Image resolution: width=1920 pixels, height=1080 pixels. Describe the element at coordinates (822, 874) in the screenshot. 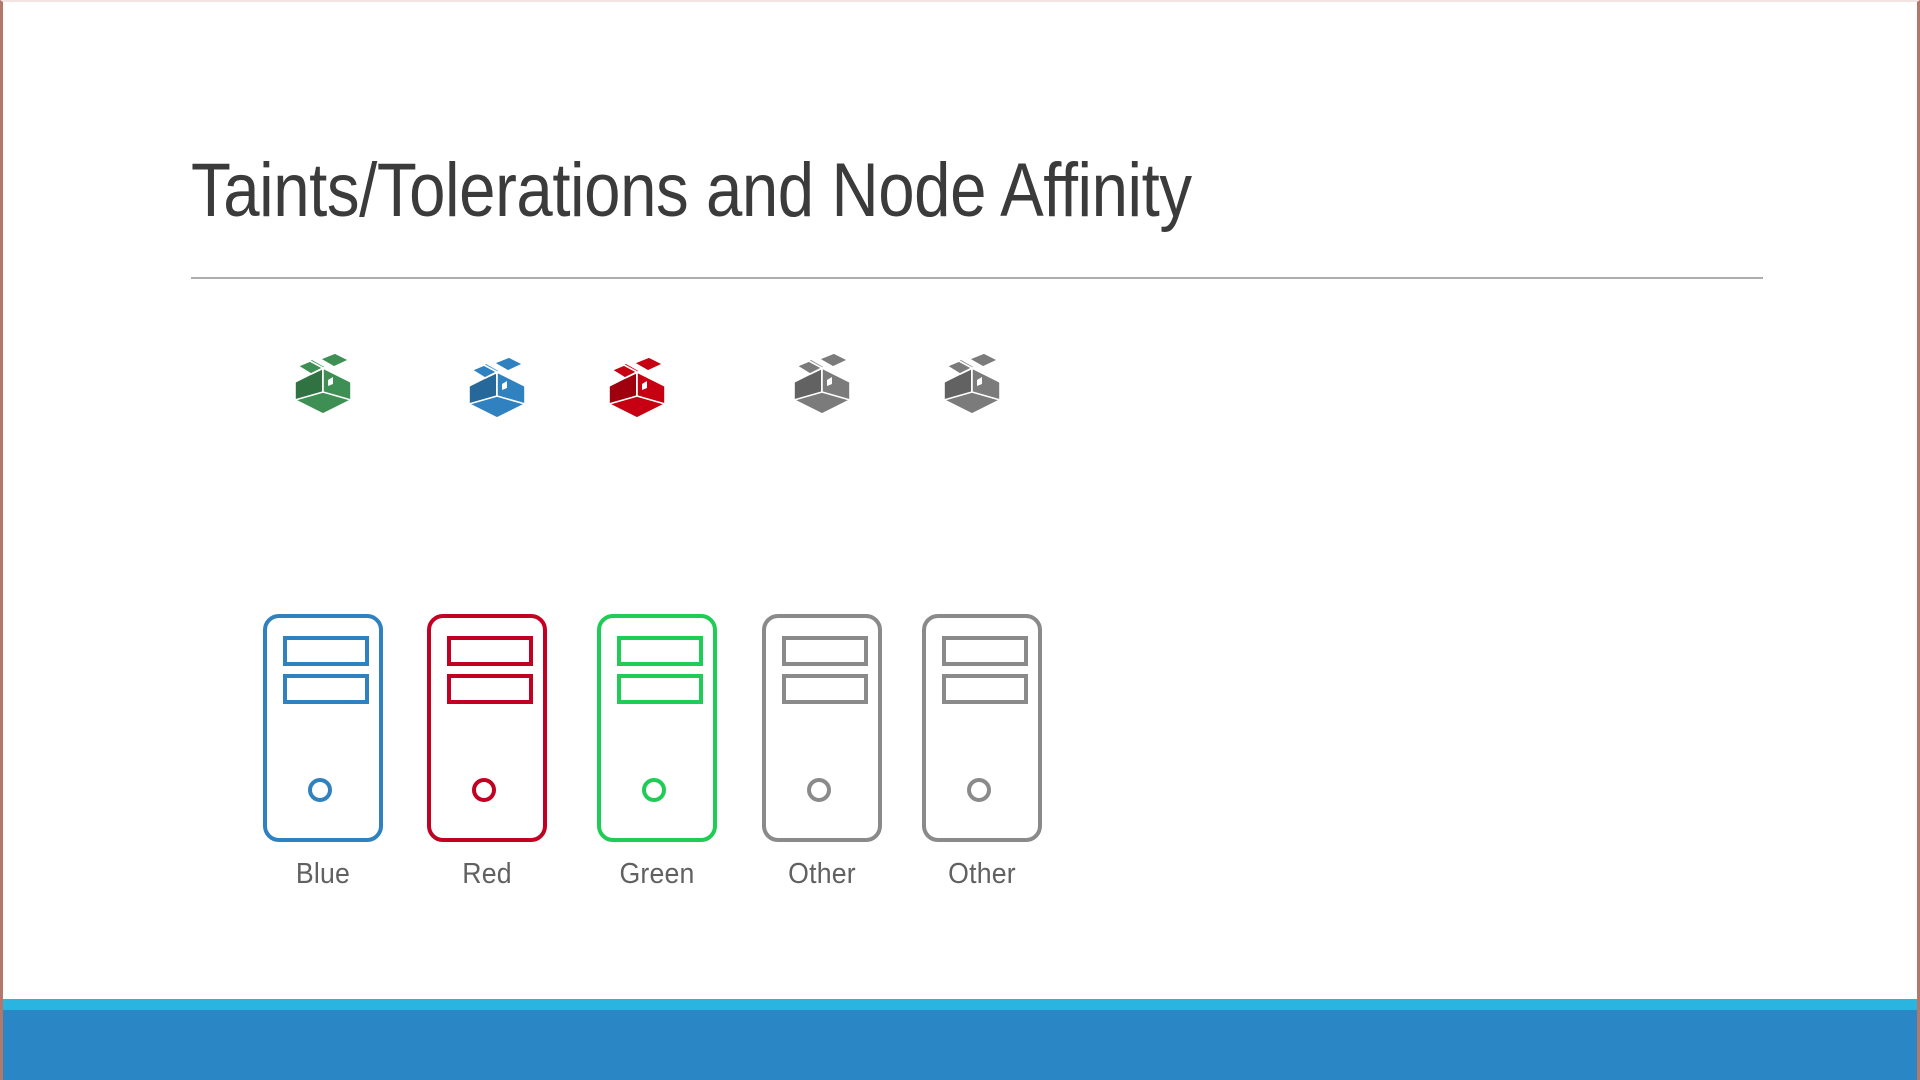

I see `node-other-1-label: Other` at that location.